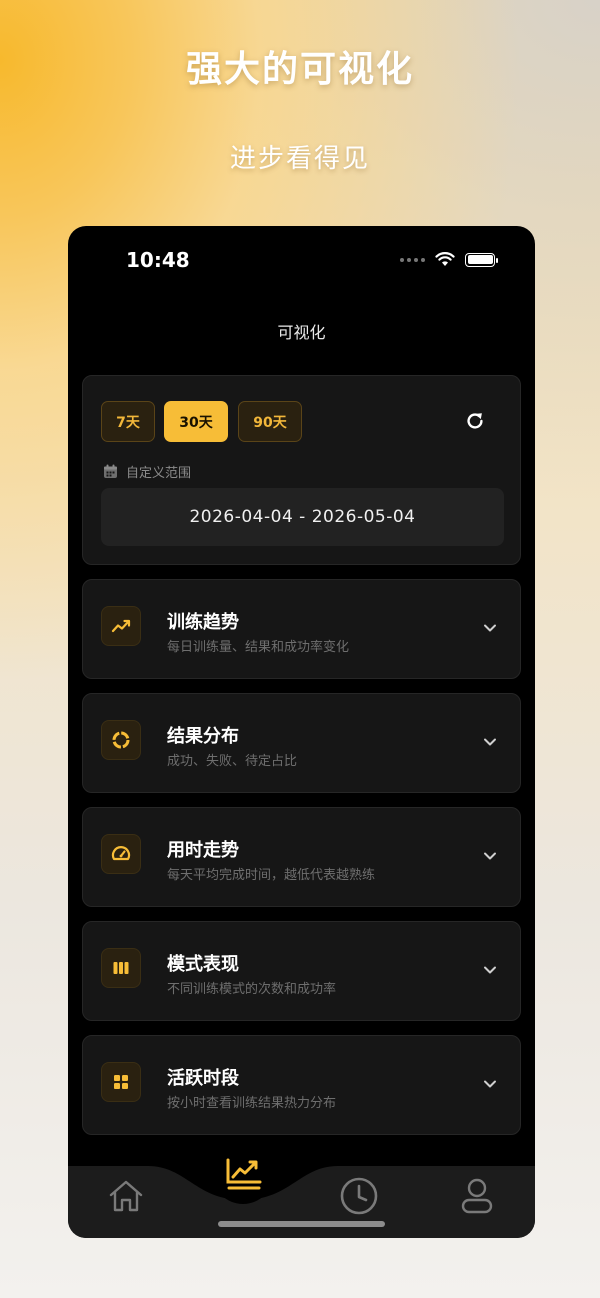 This screenshot has width=600, height=1298. What do you see at coordinates (121, 854) in the screenshot?
I see `gauge-icon` at bounding box center [121, 854].